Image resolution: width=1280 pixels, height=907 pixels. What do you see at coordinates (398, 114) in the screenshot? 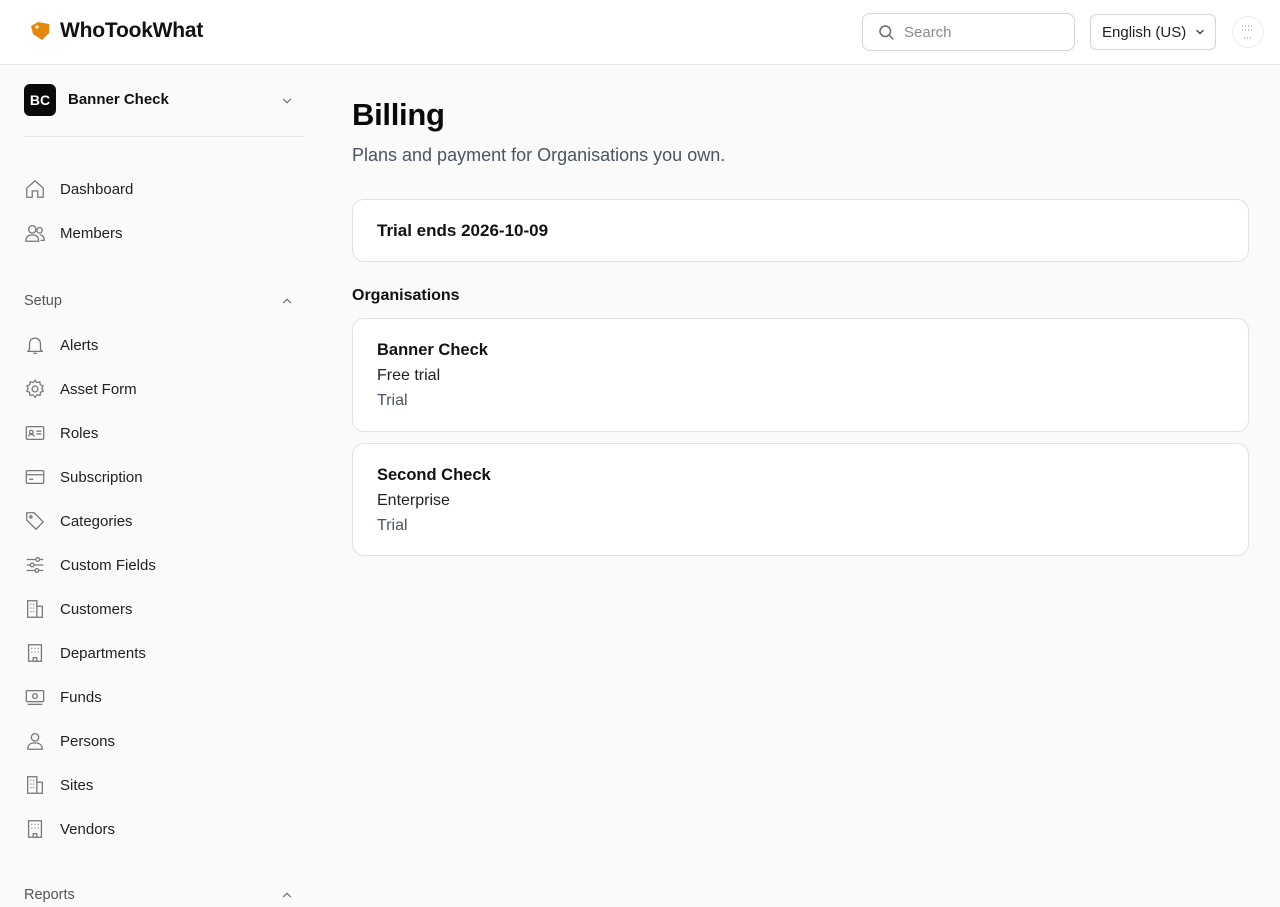
I see `page-title: Billing` at bounding box center [398, 114].